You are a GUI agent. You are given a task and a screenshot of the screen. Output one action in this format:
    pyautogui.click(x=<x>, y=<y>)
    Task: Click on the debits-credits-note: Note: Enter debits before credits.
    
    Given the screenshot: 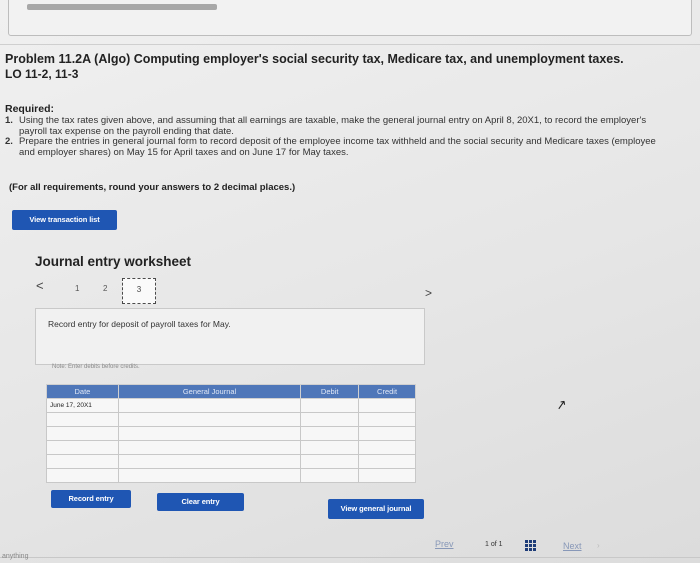 What is the action you would take?
    pyautogui.click(x=96, y=367)
    